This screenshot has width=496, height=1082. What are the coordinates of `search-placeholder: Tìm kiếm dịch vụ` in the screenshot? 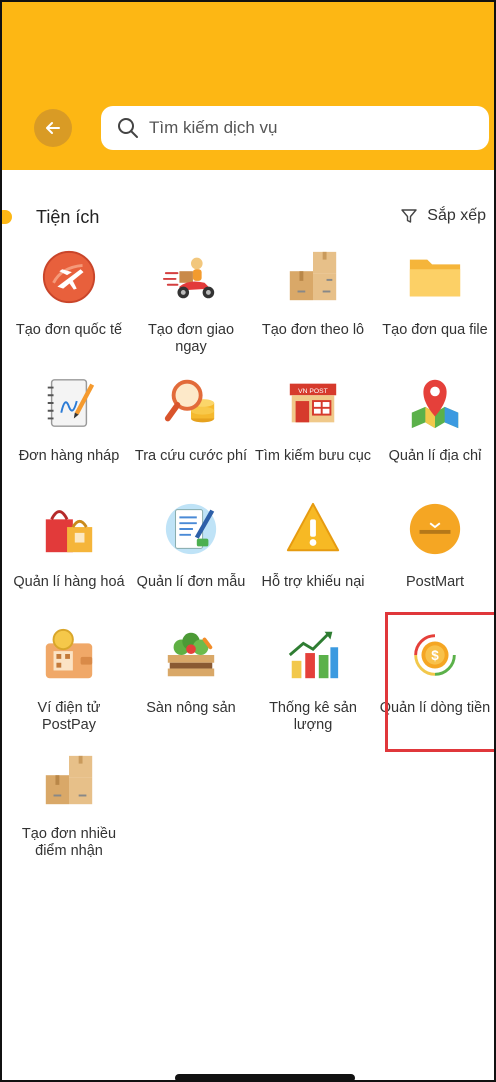 It's located at (213, 127).